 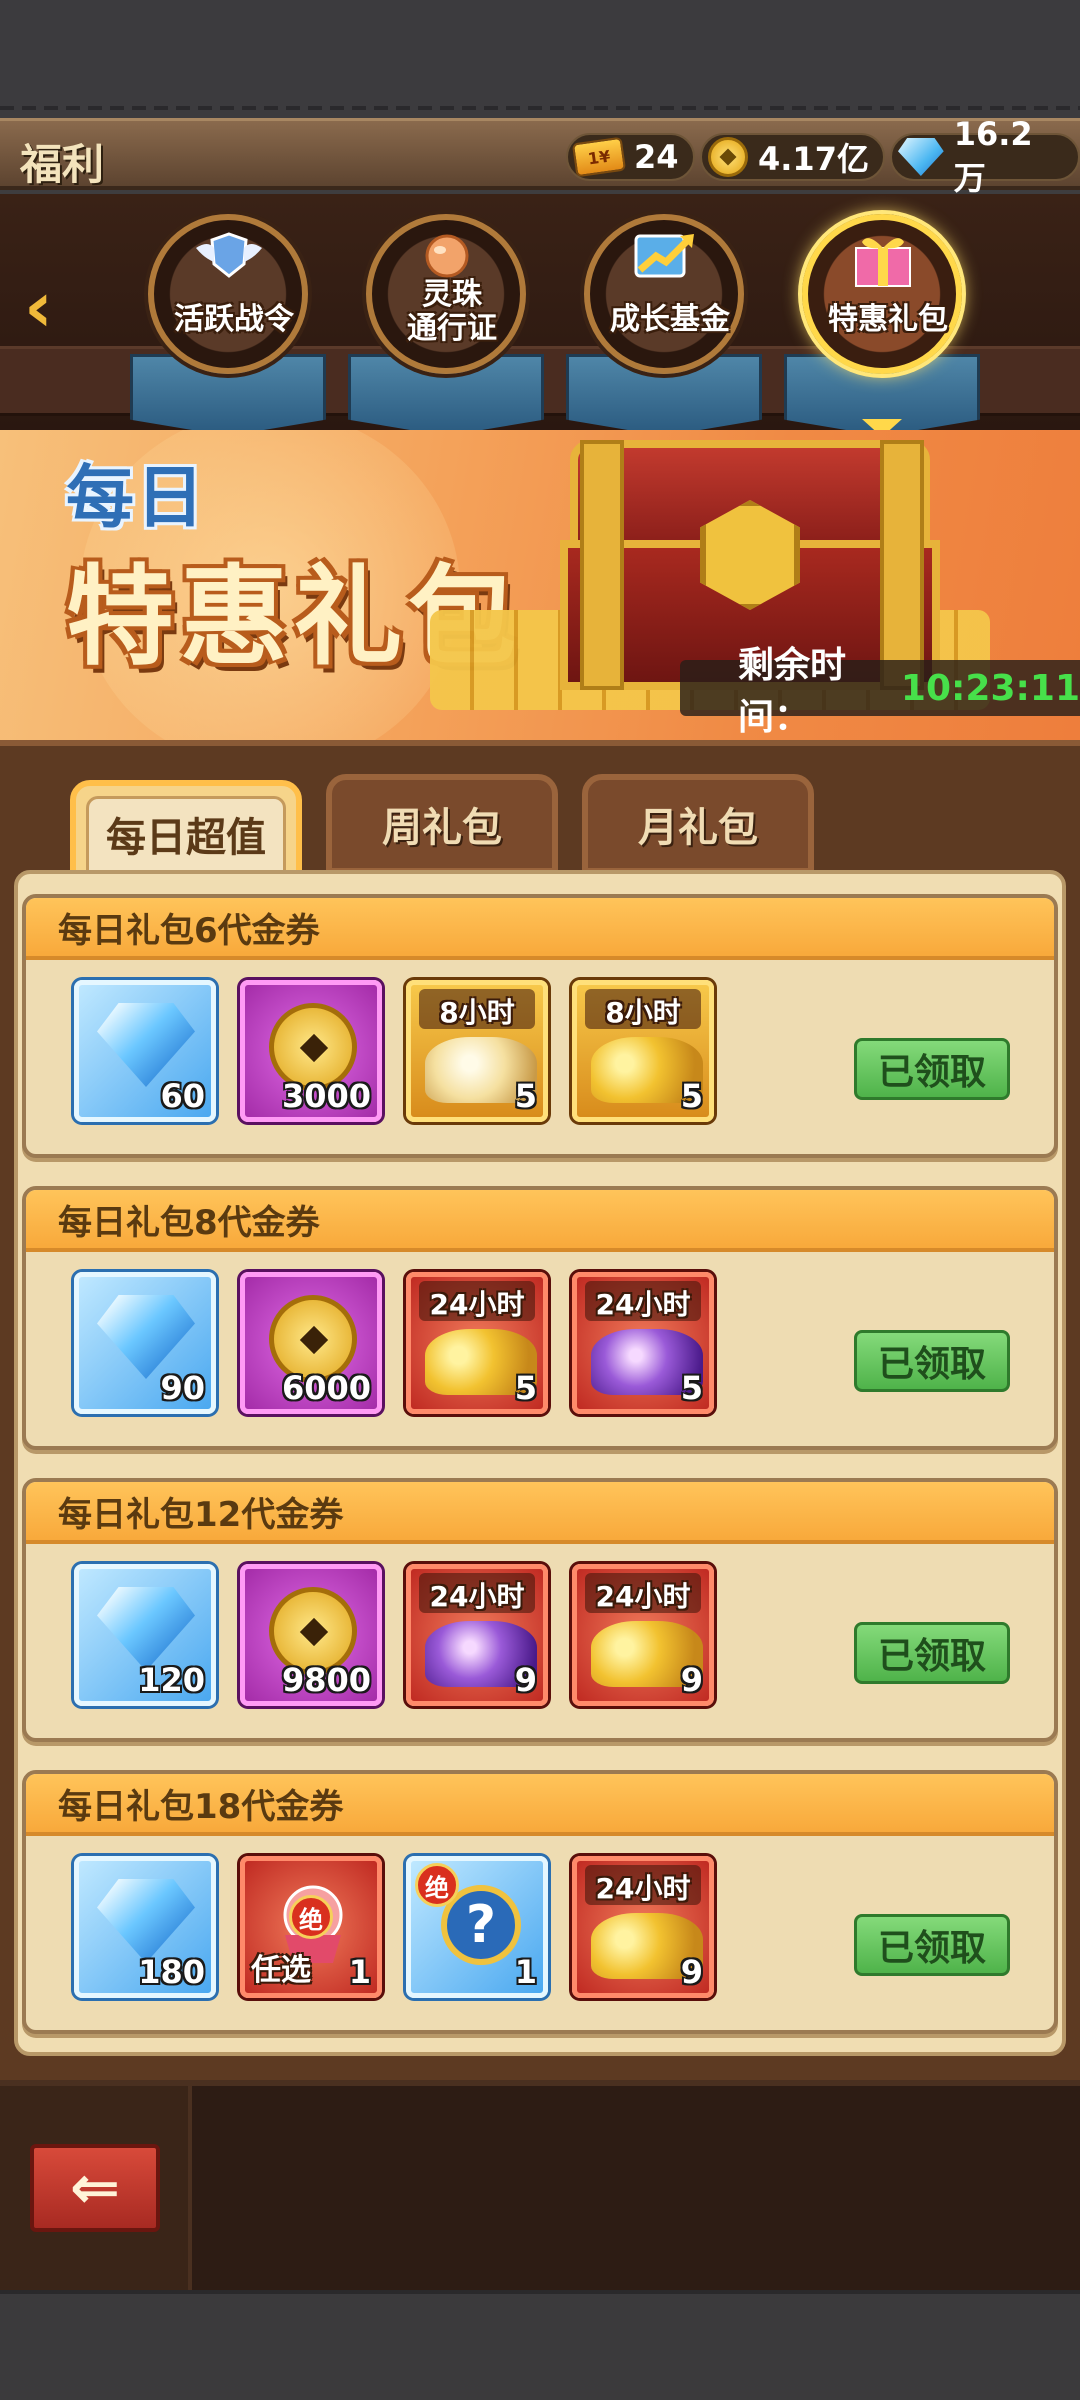 I want to click on banner-daily: 每日, so click(x=136, y=498).